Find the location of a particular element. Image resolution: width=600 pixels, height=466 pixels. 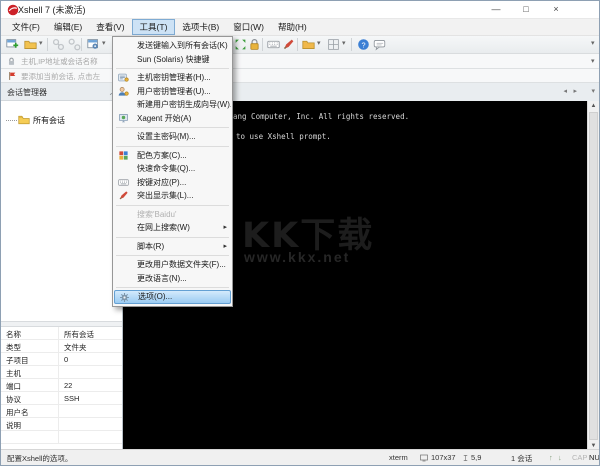

menu-item-search-web: 在网上搜索(W) ▸ is located at coordinates (172, 228).